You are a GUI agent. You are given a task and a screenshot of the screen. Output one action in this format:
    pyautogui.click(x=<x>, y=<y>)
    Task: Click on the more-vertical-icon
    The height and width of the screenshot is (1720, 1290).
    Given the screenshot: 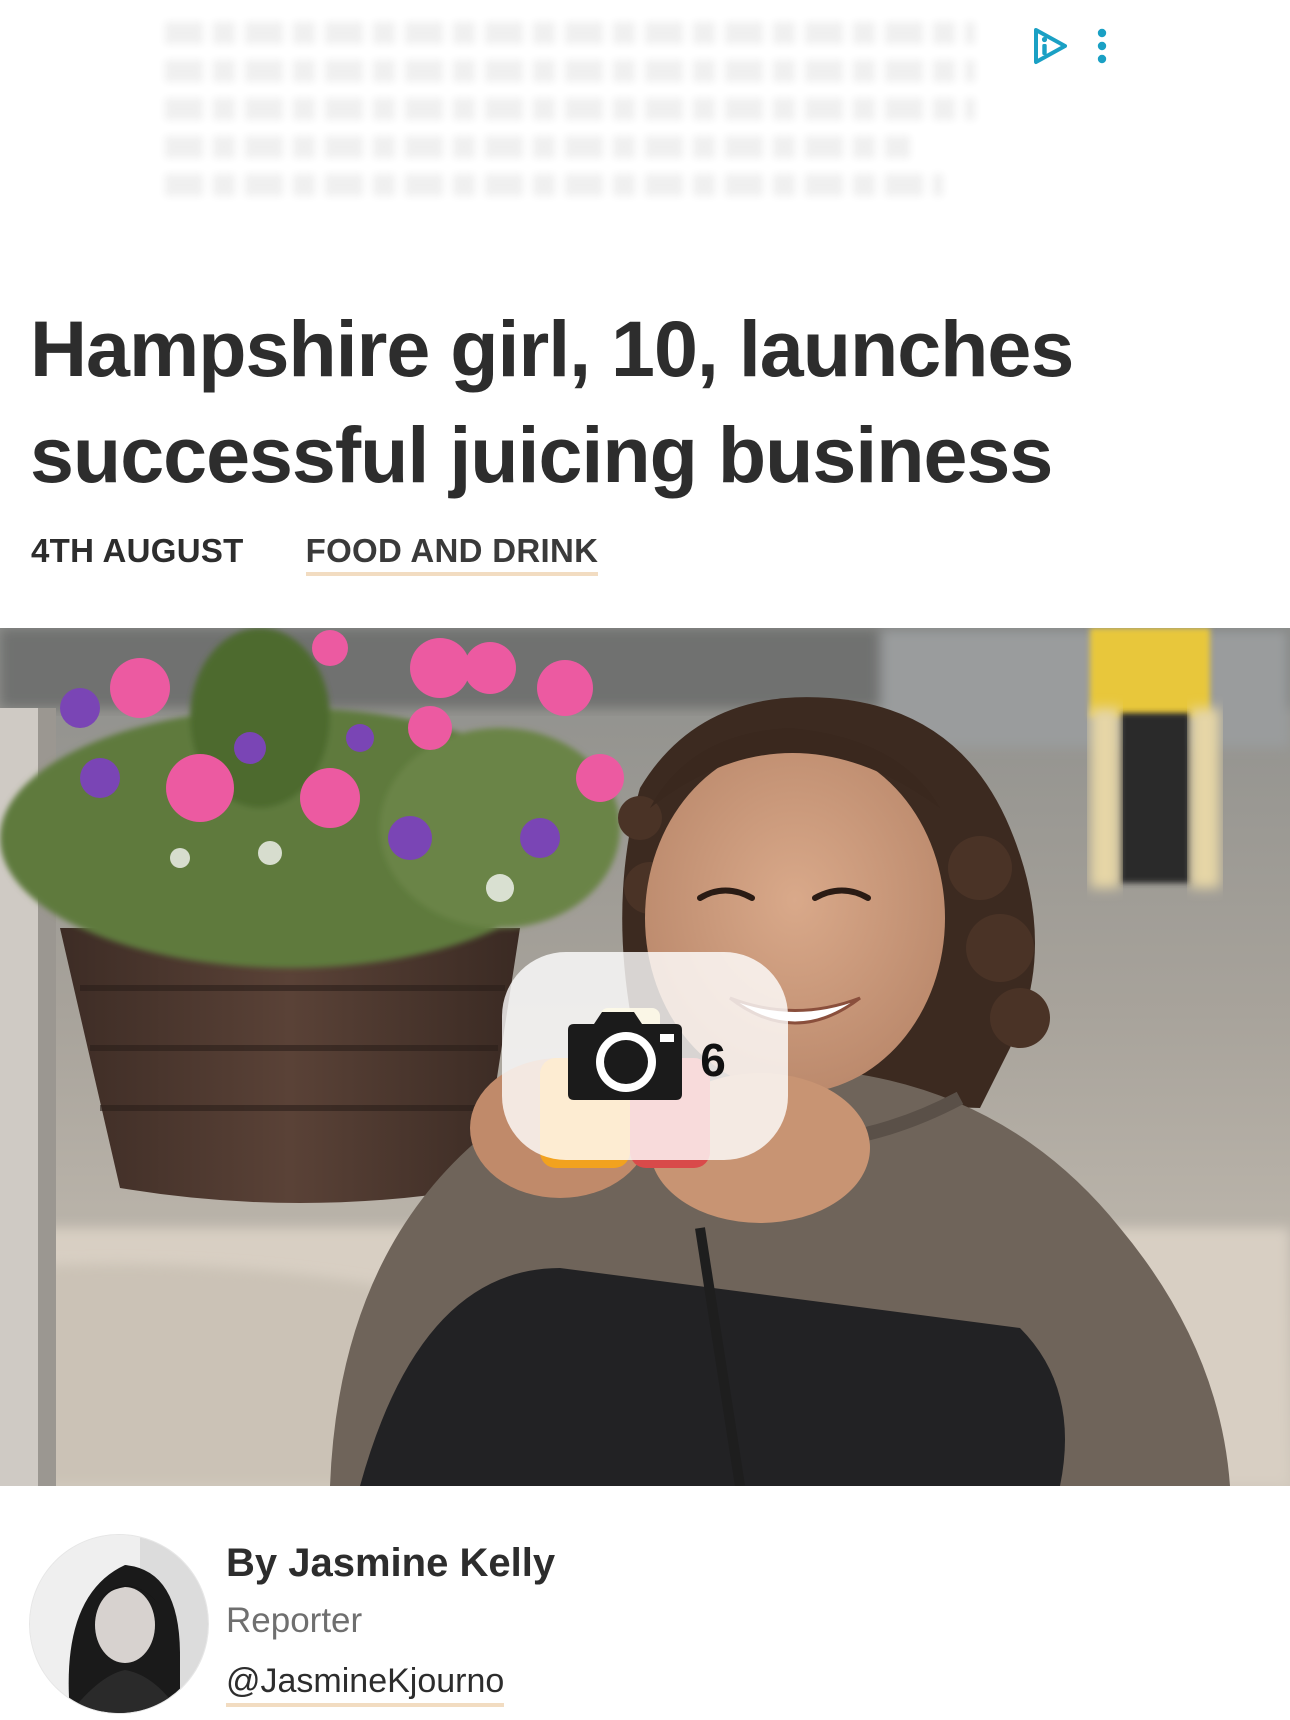 What is the action you would take?
    pyautogui.click(x=1102, y=46)
    